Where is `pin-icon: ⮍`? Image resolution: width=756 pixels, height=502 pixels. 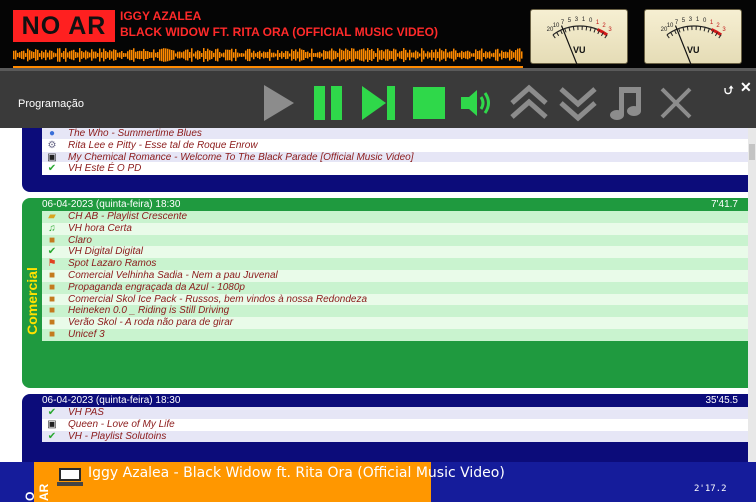
pin-icon: ⮍ is located at coordinates (729, 91).